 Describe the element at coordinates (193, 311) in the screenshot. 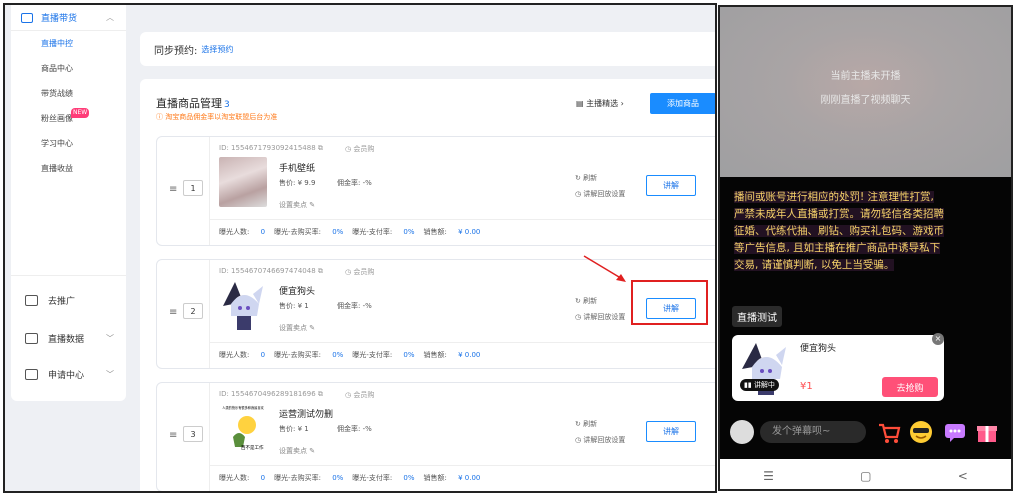

I see `sort-index-input: 2` at that location.